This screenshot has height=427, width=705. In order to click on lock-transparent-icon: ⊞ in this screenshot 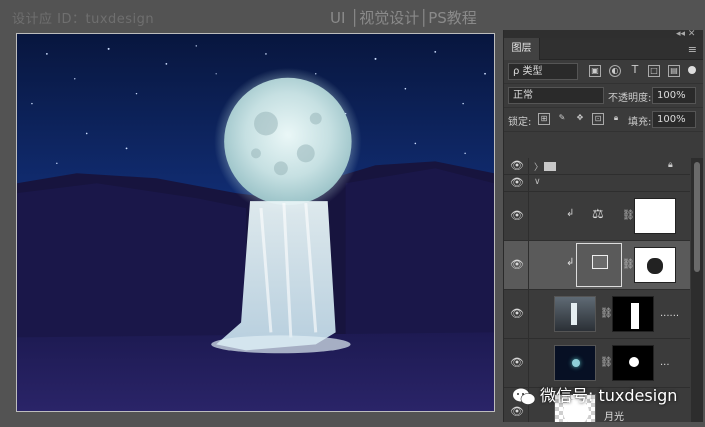, I will do `click(544, 119)`.